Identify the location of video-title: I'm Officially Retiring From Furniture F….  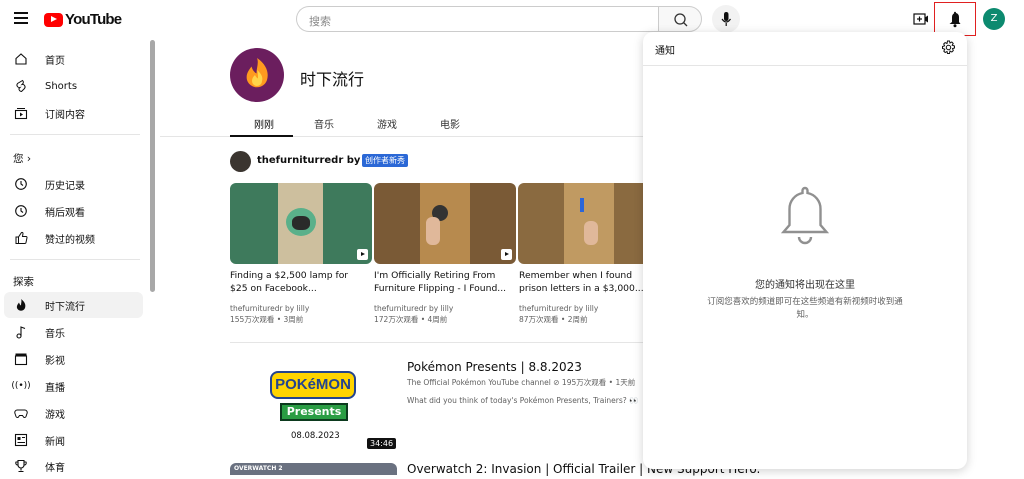
(442, 282).